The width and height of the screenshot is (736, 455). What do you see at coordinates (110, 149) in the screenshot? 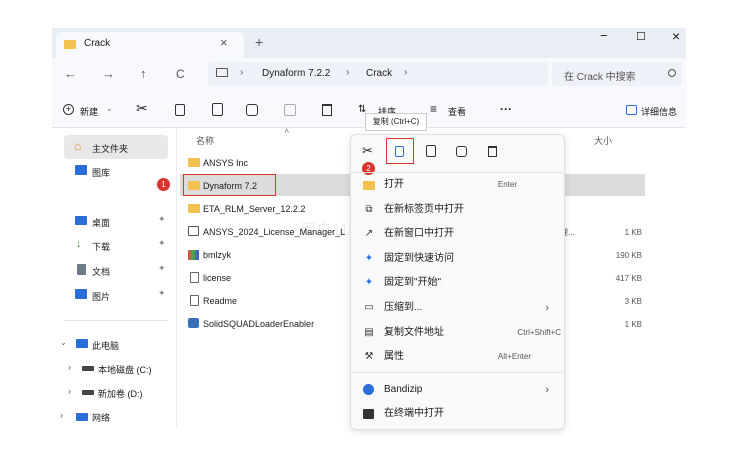
I see `sidebar-item-label: 主文件夹` at bounding box center [110, 149].